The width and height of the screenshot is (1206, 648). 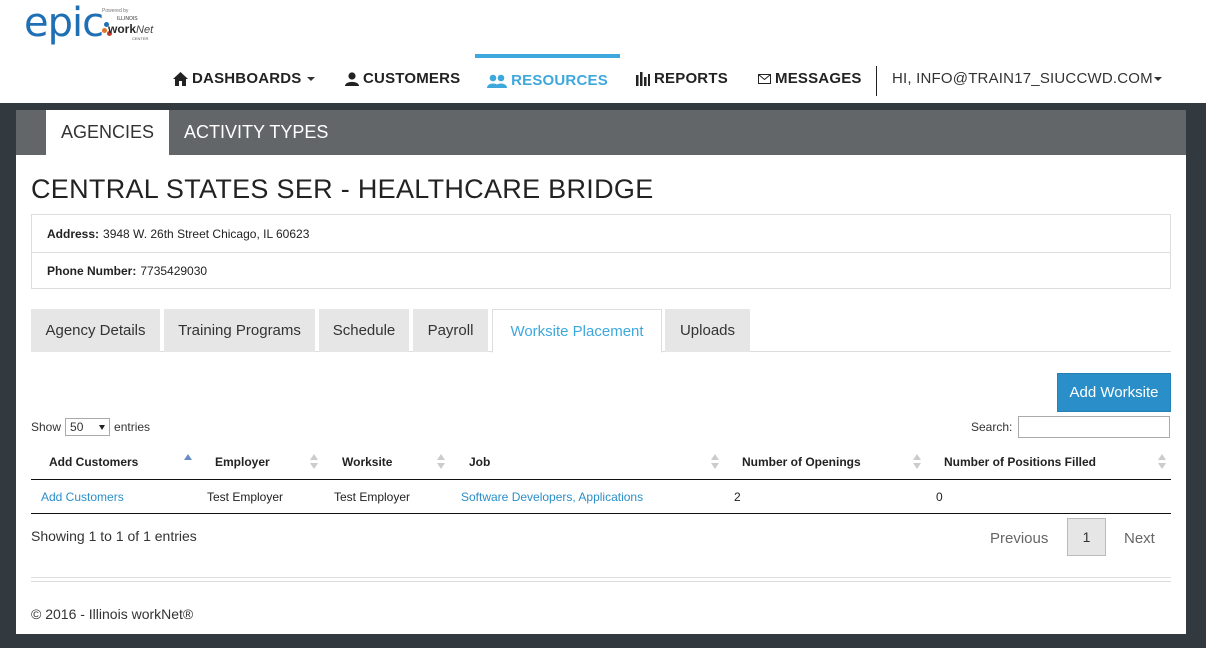 What do you see at coordinates (73, 233) in the screenshot?
I see `address-label: Address:` at bounding box center [73, 233].